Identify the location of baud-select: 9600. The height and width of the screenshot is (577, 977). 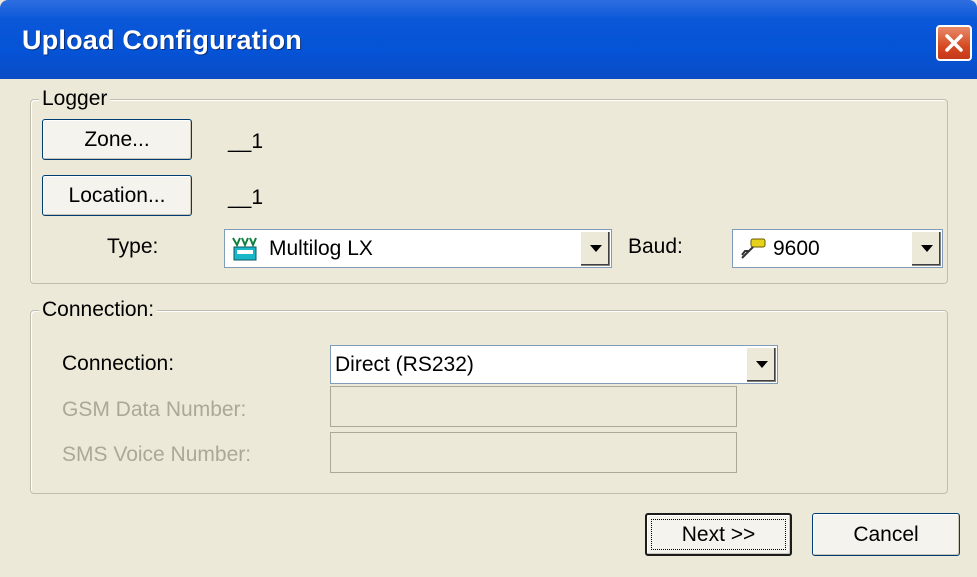
(837, 248).